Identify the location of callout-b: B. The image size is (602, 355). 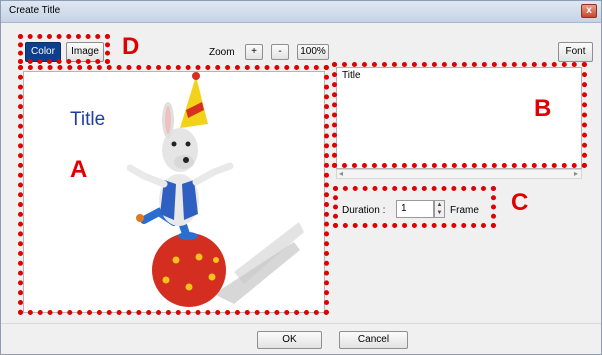
(543, 108).